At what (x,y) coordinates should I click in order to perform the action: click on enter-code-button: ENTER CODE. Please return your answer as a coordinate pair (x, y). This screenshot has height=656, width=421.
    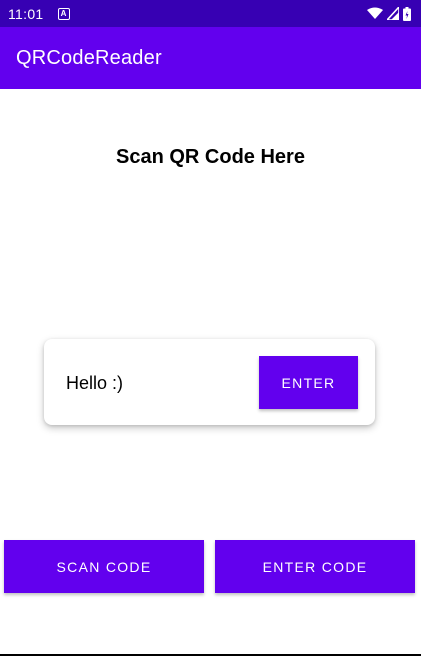
    Looking at the image, I should click on (315, 566).